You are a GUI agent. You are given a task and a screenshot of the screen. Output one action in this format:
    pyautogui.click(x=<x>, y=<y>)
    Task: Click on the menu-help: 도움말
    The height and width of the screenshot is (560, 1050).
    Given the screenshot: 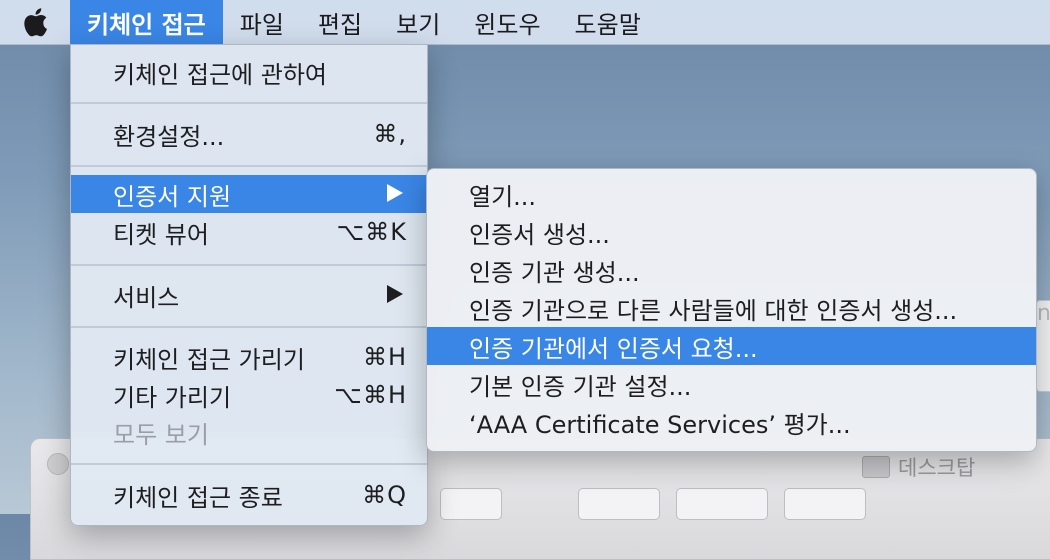 What is the action you would take?
    pyautogui.click(x=608, y=22)
    